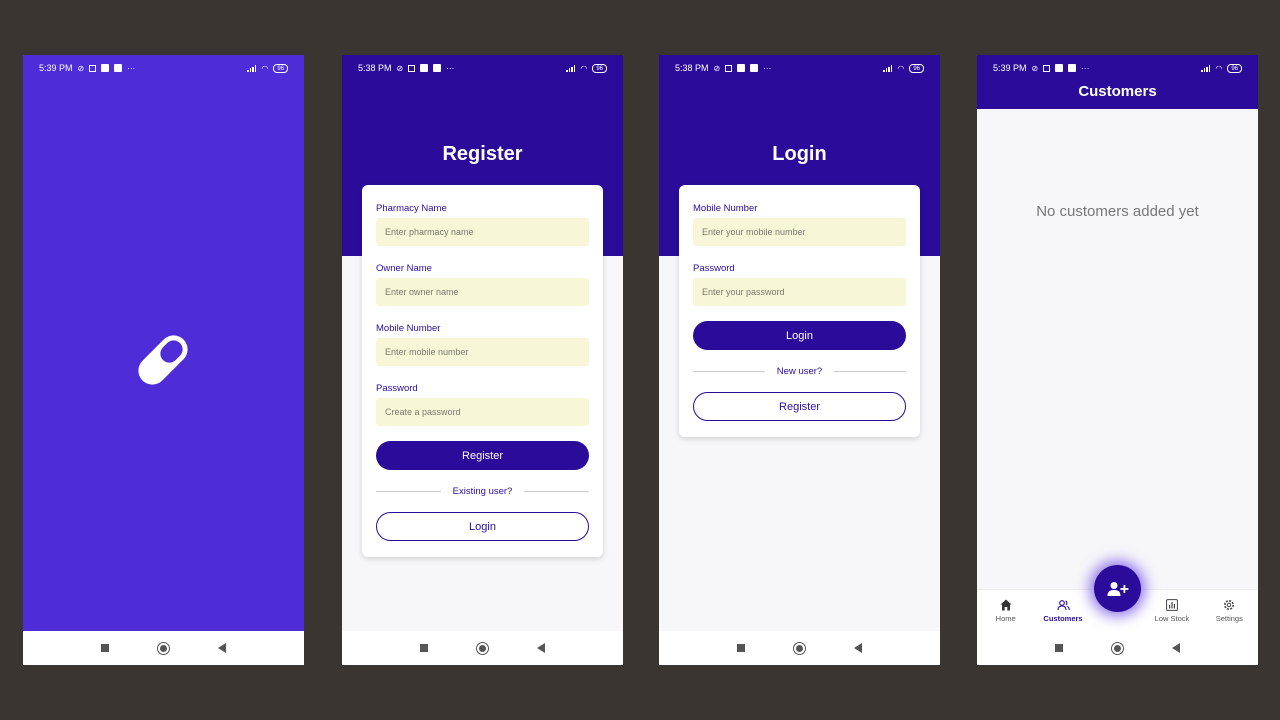 The height and width of the screenshot is (720, 1280). I want to click on pharmacy-name-input, so click(482, 232).